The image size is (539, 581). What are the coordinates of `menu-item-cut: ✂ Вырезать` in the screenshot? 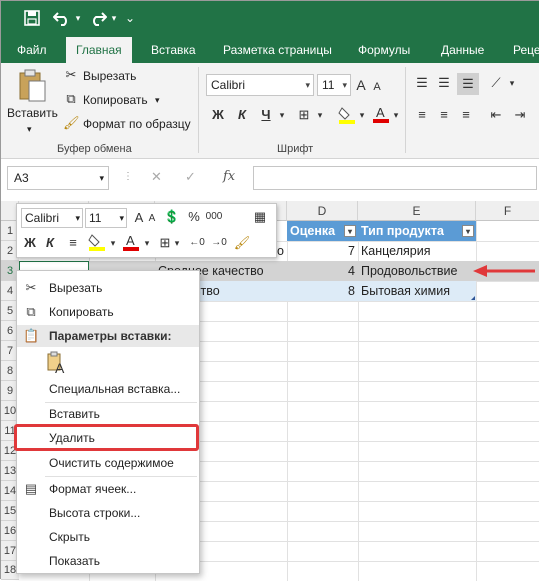 It's located at (108, 288).